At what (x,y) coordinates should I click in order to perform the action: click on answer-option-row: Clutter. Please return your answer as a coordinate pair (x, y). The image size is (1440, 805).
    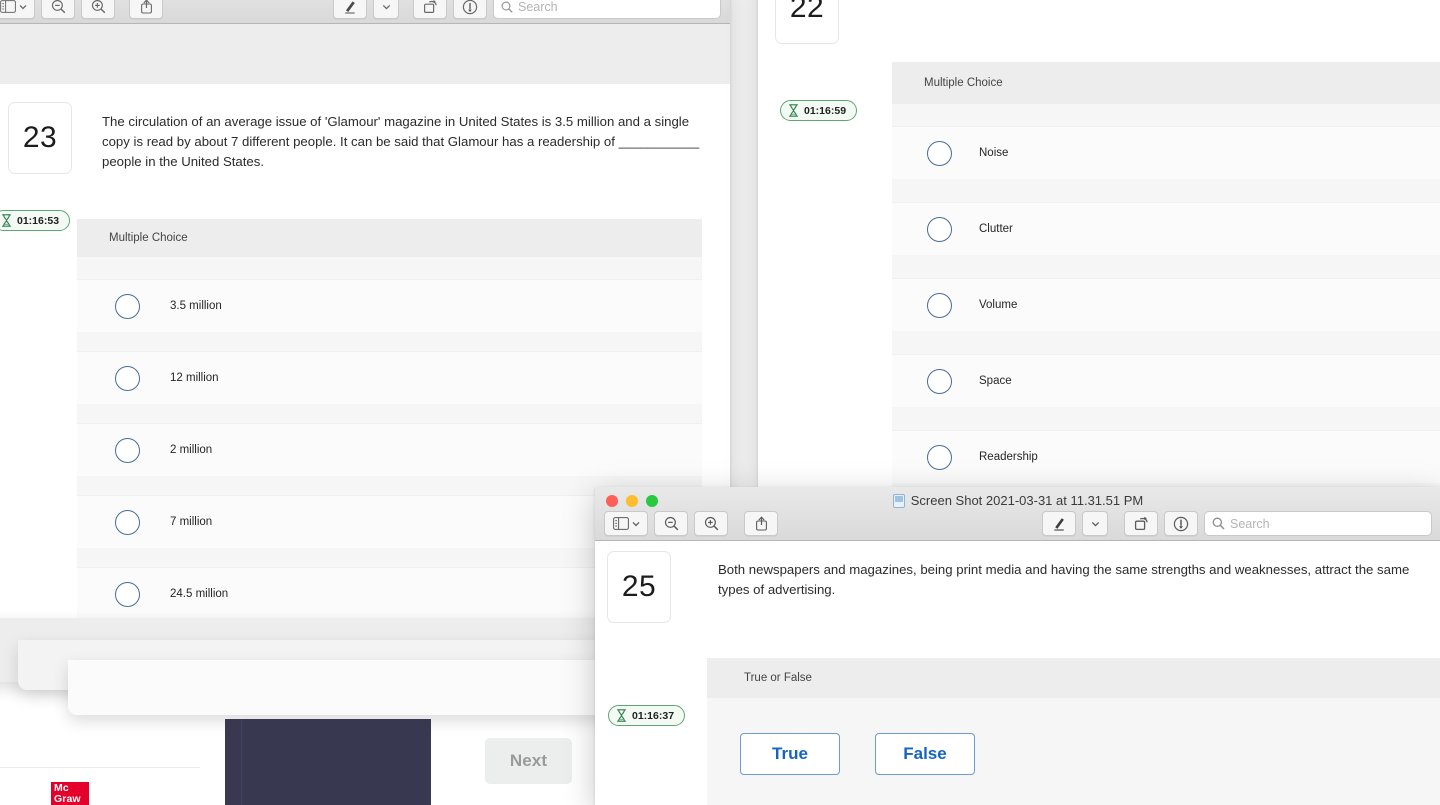
    Looking at the image, I should click on (1166, 228).